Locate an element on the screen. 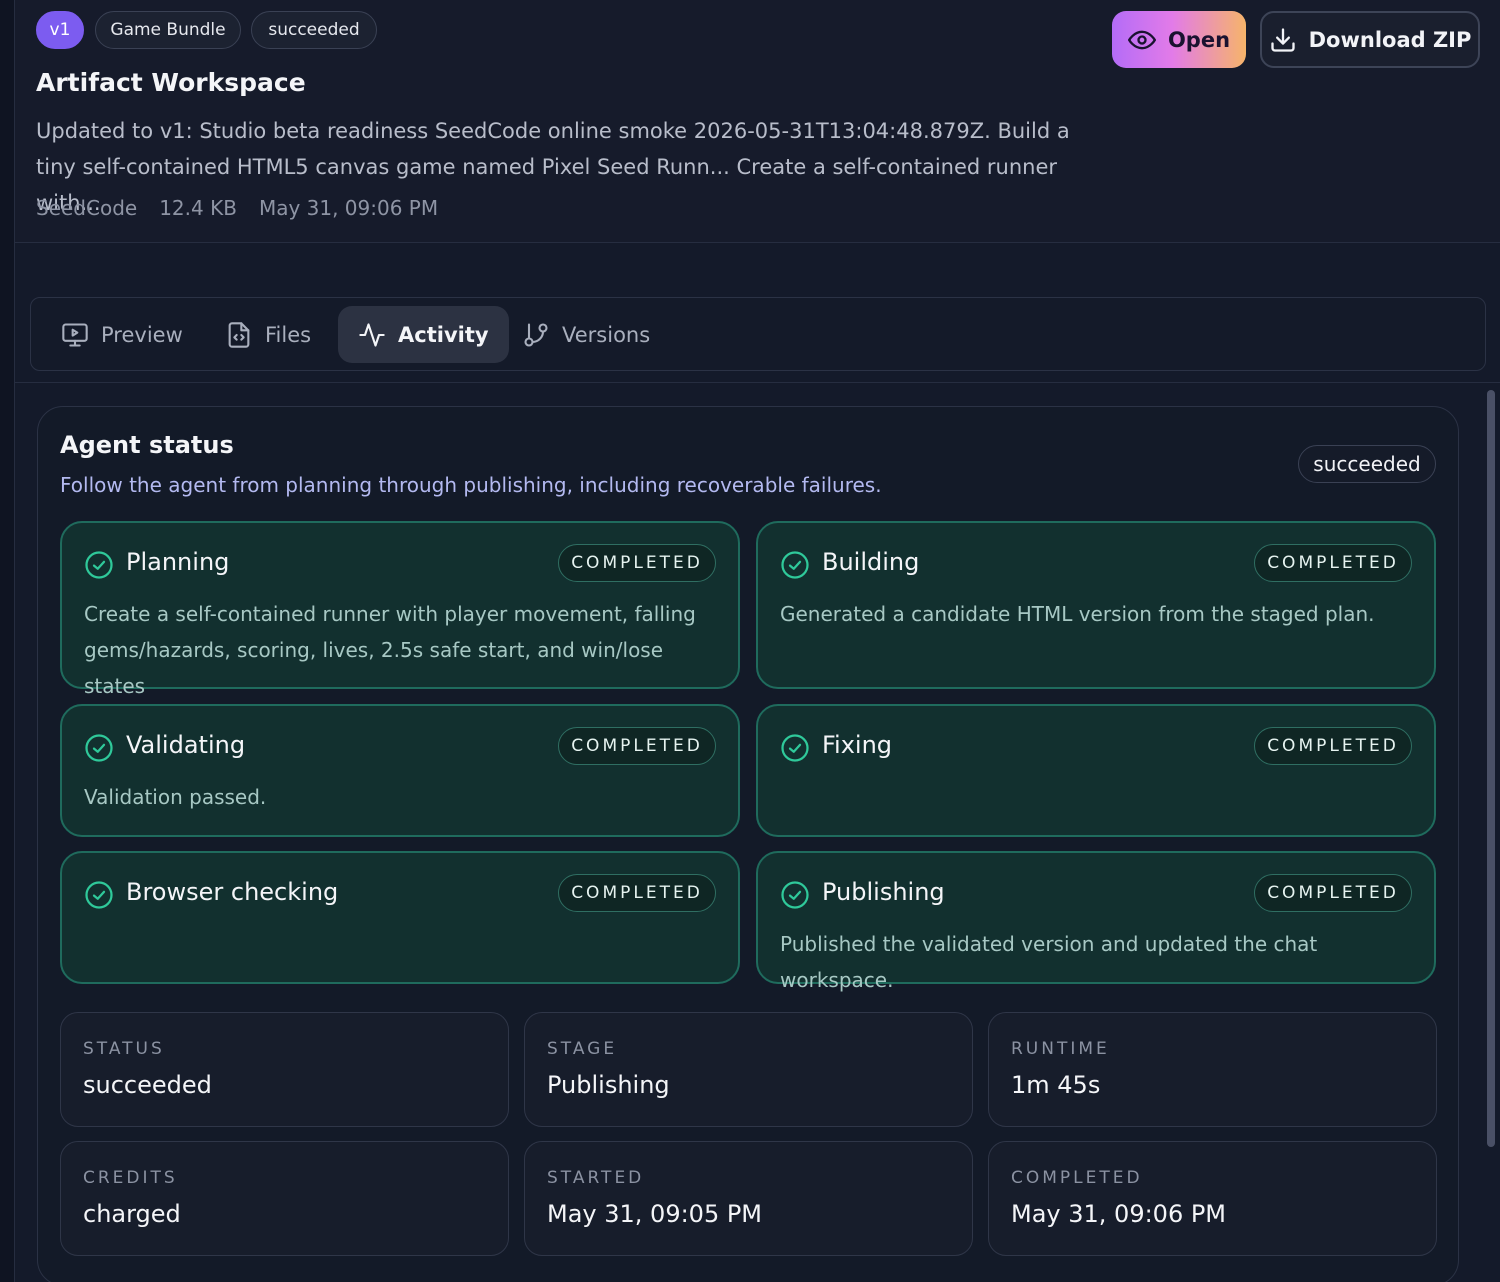 This screenshot has height=1282, width=1500. stage-name: Planning is located at coordinates (178, 562).